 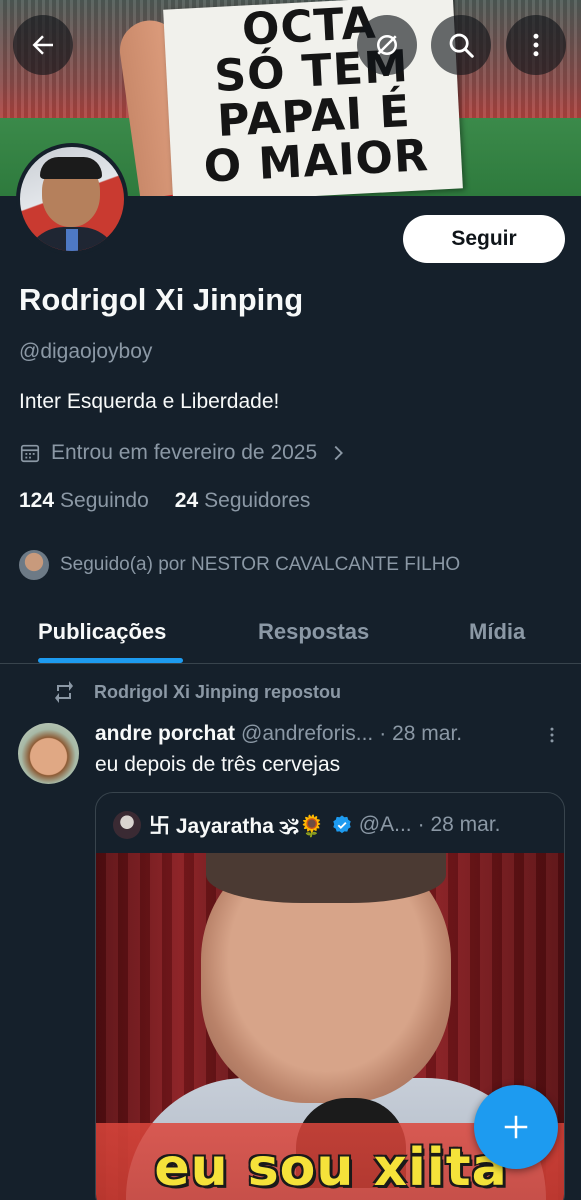 I want to click on profile-name: Rodrigol Xi Jinping, so click(x=161, y=299).